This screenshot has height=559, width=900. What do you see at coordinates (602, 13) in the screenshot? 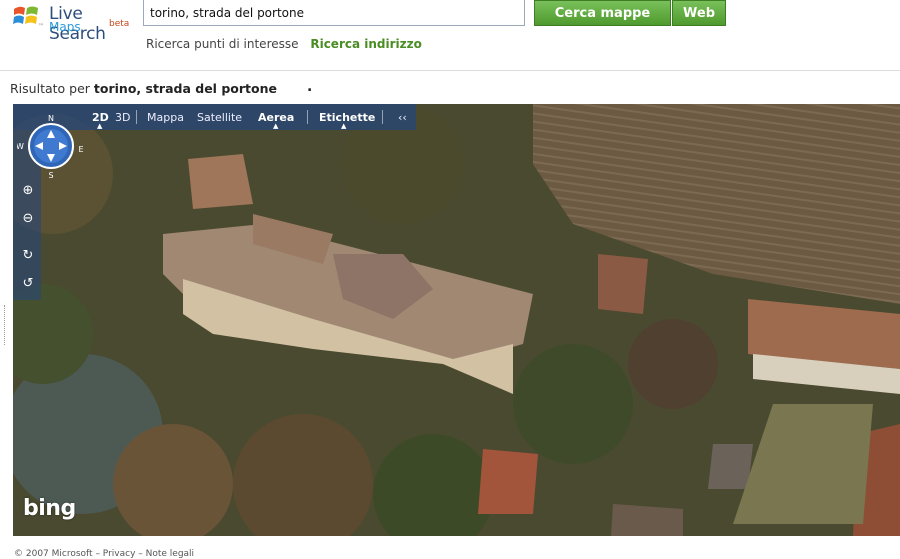
I see `search-maps-button: Cerca mappe` at bounding box center [602, 13].